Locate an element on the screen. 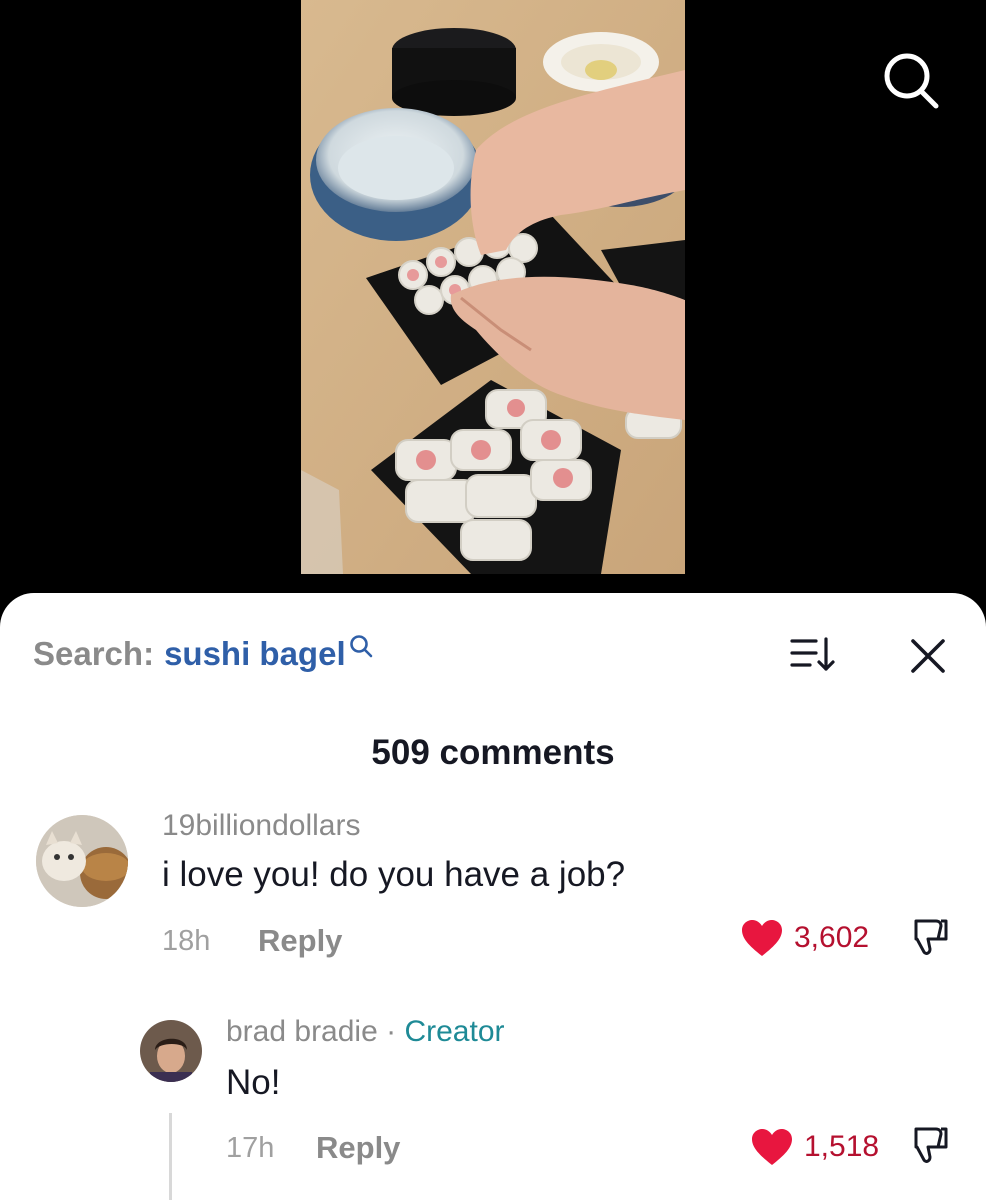 The height and width of the screenshot is (1200, 986). reply-button: Reply is located at coordinates (358, 1148).